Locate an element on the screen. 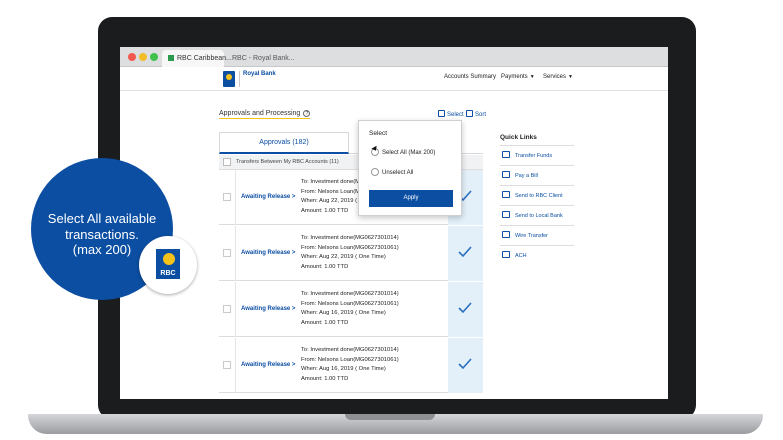 Image resolution: width=783 pixels, height=440 pixels. quick-link-send-rbc: Send to RBC Client is located at coordinates (537, 195).